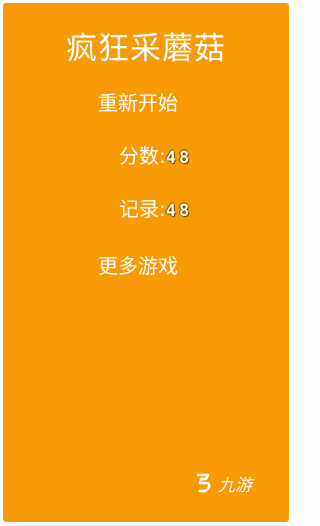 This screenshot has height=526, width=320. I want to click on game-title: 疯狂采蘑菇, so click(146, 49).